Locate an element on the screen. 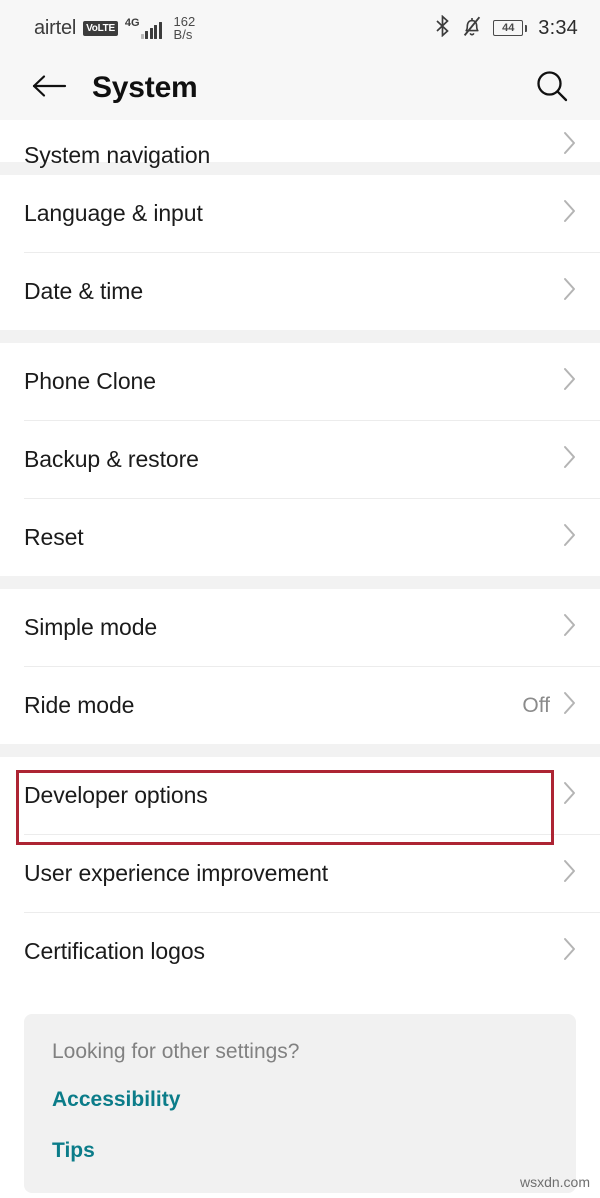 This screenshot has width=600, height=1198. search-icon is located at coordinates (552, 88).